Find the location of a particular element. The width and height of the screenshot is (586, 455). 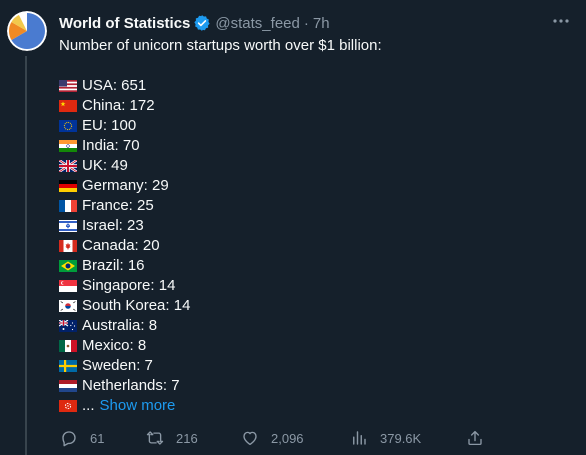

list-item: India: 70 is located at coordinates (309, 146).